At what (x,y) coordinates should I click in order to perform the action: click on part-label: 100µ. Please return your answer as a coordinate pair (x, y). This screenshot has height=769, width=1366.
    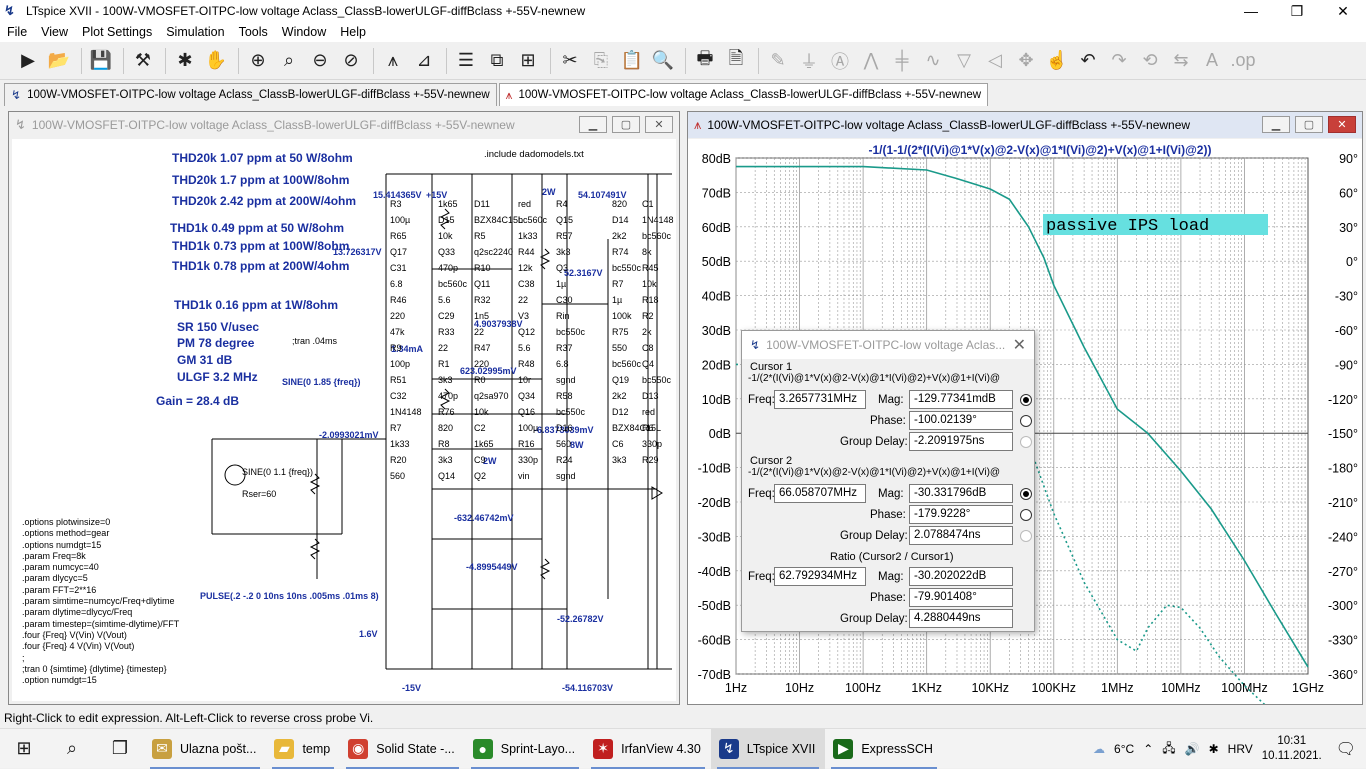
    Looking at the image, I should click on (528, 428).